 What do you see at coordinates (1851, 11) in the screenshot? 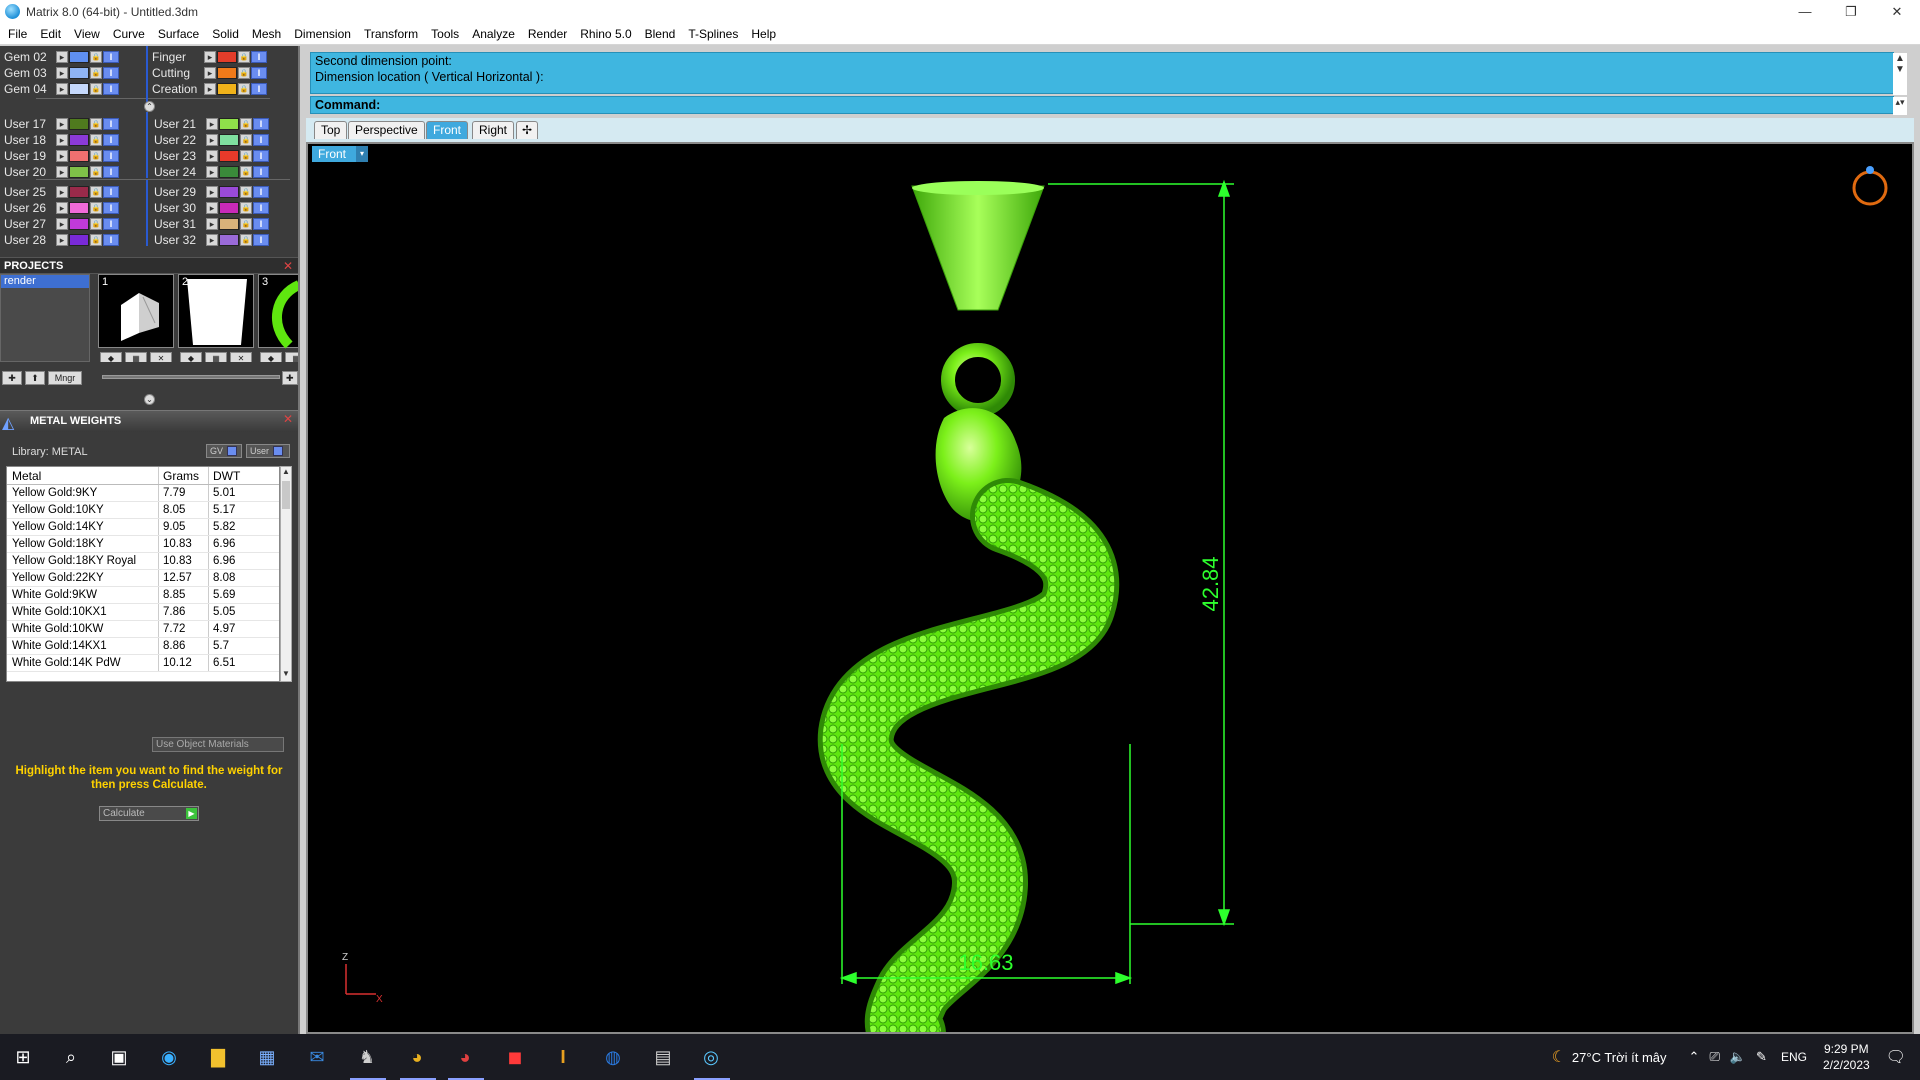
I see `restore-button: ❐` at bounding box center [1851, 11].